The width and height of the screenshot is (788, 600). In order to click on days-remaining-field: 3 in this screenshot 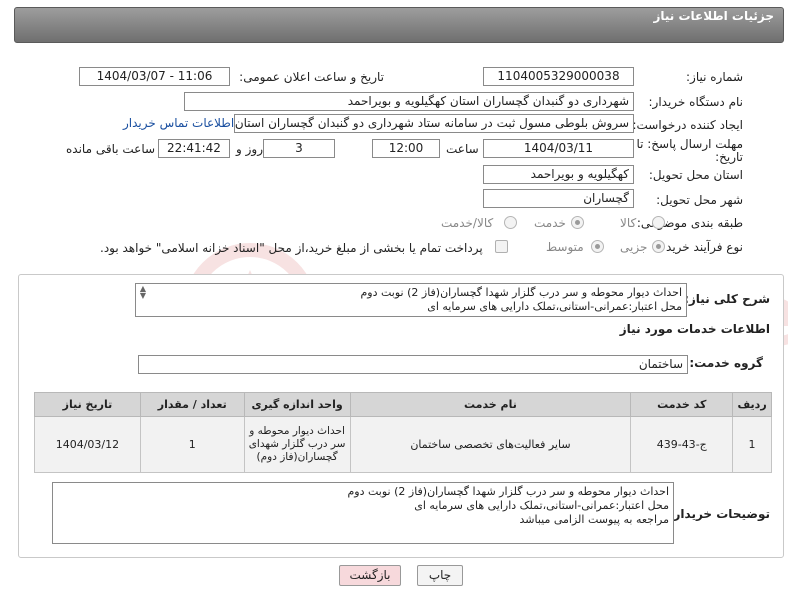, I will do `click(299, 148)`.